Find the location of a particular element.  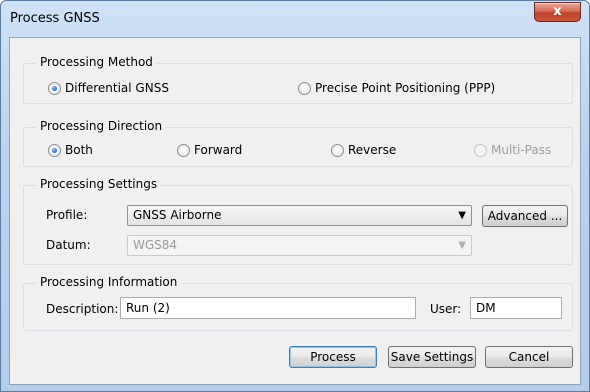

save-settings-button: Save Settings is located at coordinates (432, 357).